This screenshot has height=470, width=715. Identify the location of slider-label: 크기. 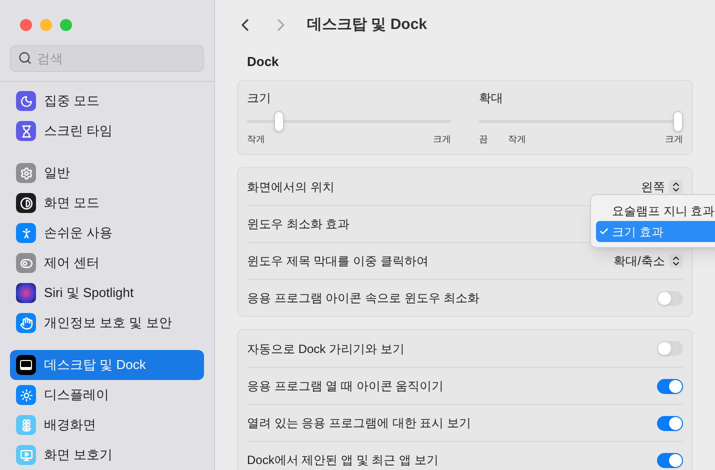
(259, 98).